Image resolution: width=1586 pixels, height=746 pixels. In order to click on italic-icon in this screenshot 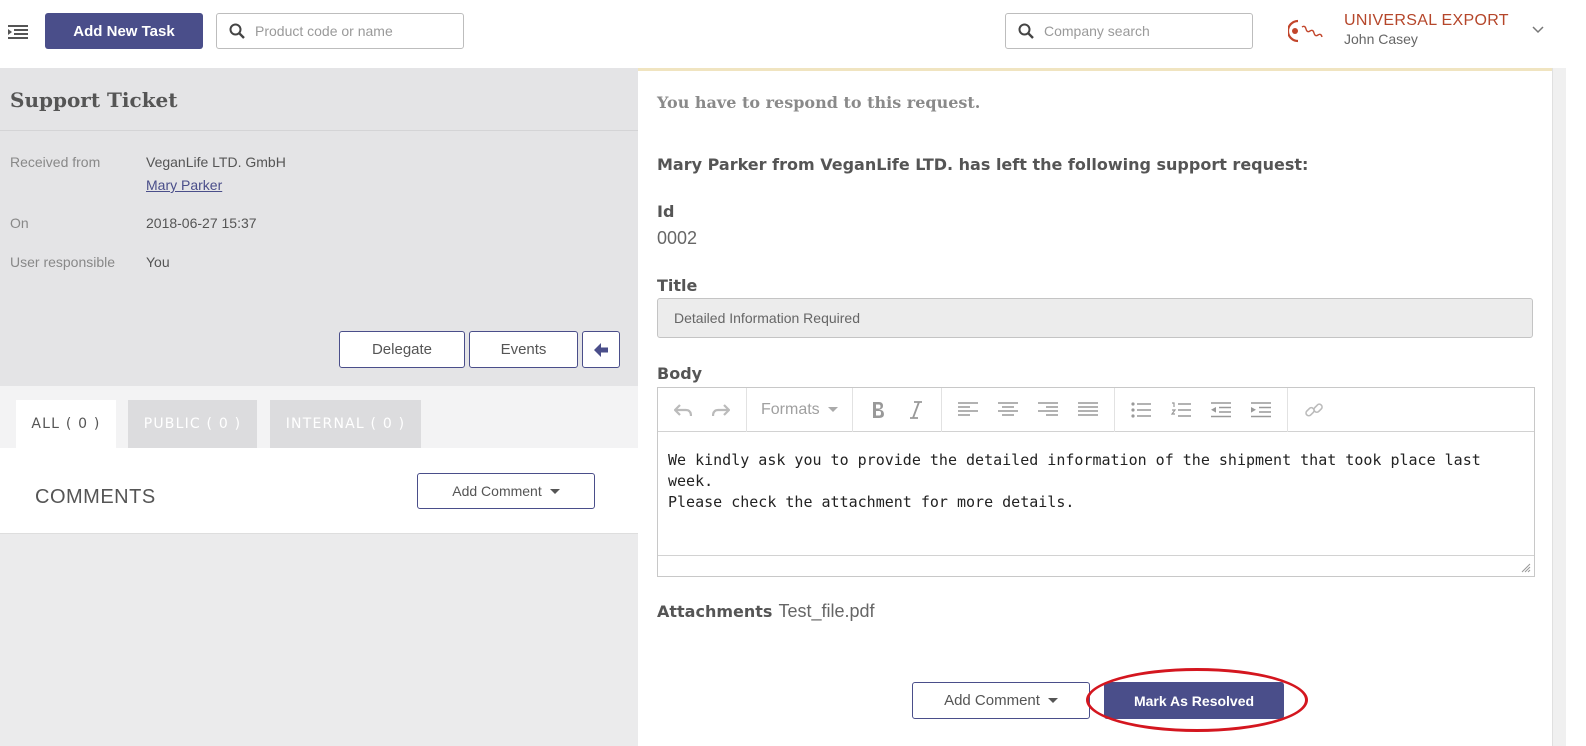, I will do `click(915, 409)`.